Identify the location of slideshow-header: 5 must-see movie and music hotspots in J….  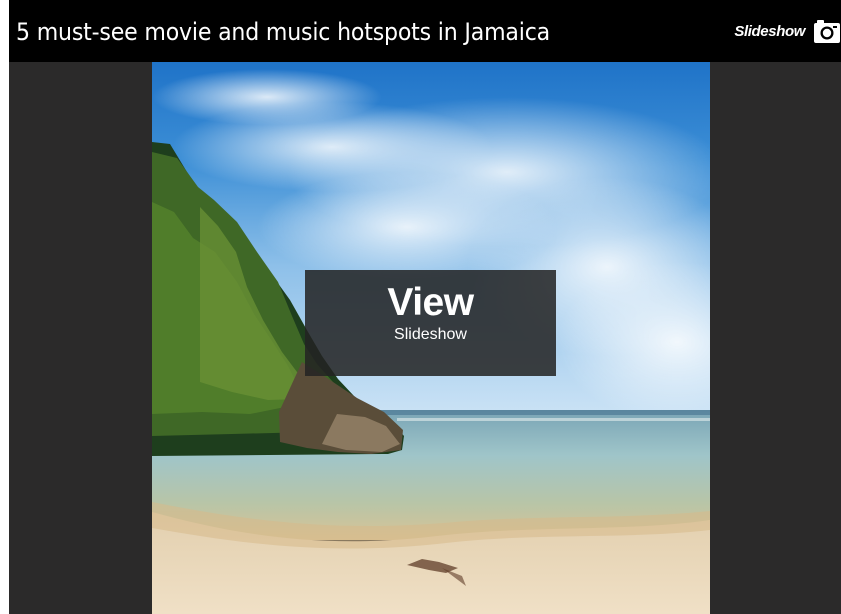
(425, 31).